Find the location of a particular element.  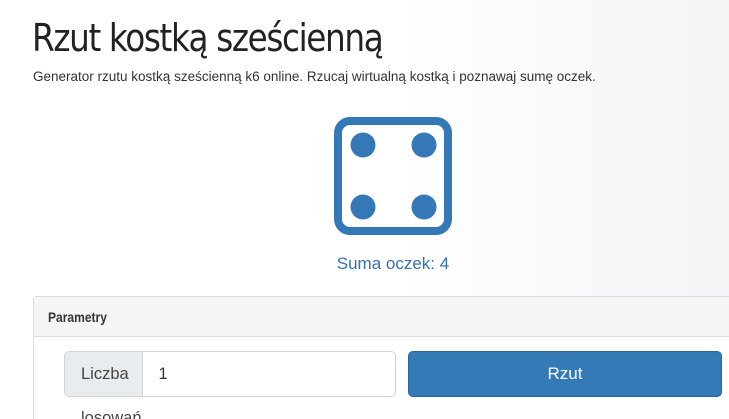

roll-count-label: Liczba losowań is located at coordinates (103, 385).